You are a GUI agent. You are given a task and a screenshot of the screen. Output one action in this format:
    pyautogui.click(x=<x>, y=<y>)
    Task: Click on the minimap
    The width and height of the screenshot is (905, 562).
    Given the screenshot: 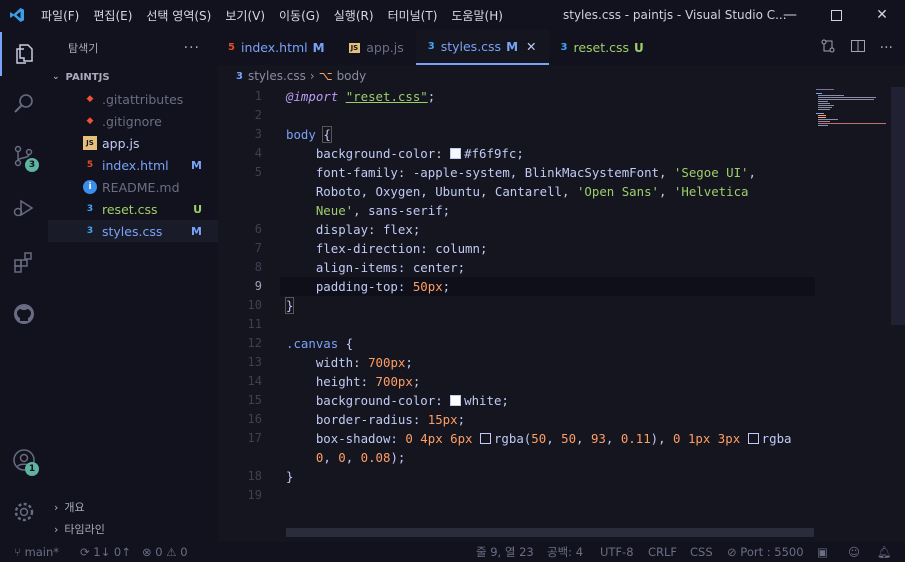 What is the action you would take?
    pyautogui.click(x=852, y=117)
    